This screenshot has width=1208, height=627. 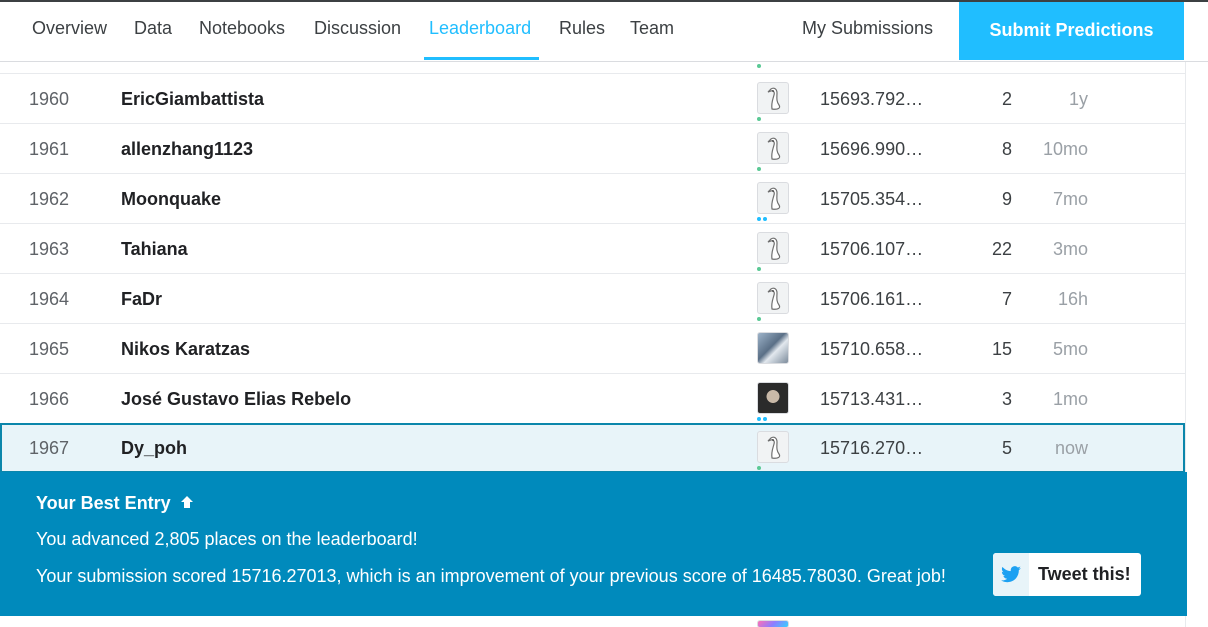 What do you see at coordinates (141, 299) in the screenshot?
I see `team-name: FaDr` at bounding box center [141, 299].